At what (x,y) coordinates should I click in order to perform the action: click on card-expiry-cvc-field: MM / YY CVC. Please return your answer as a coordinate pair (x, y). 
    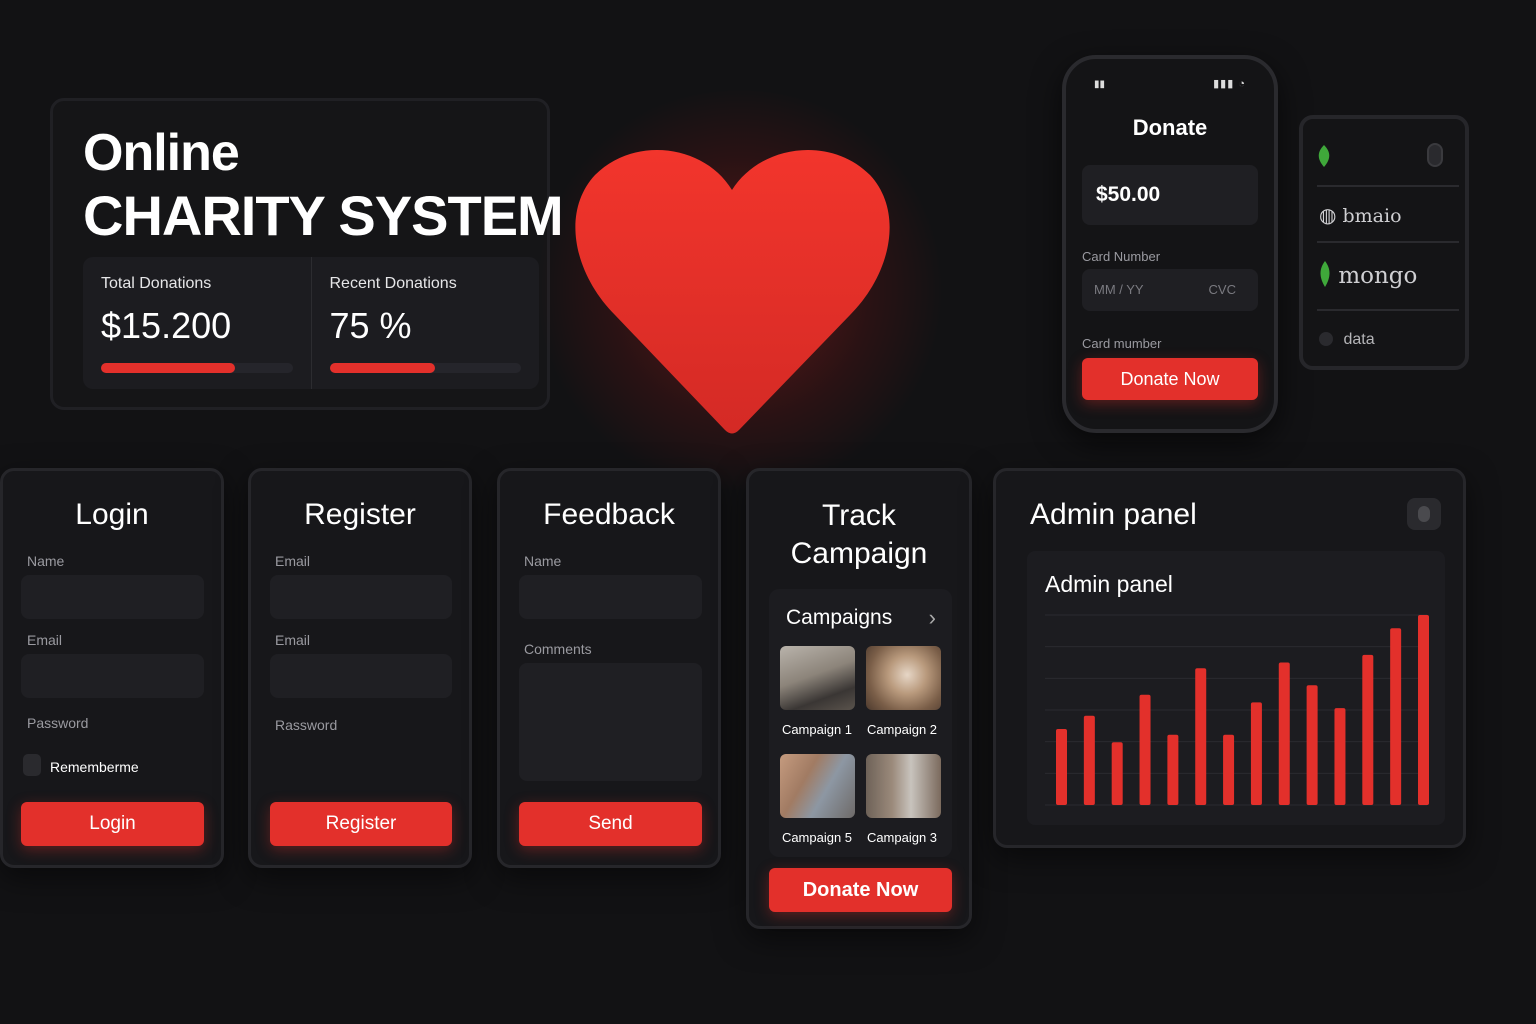
    Looking at the image, I should click on (1170, 290).